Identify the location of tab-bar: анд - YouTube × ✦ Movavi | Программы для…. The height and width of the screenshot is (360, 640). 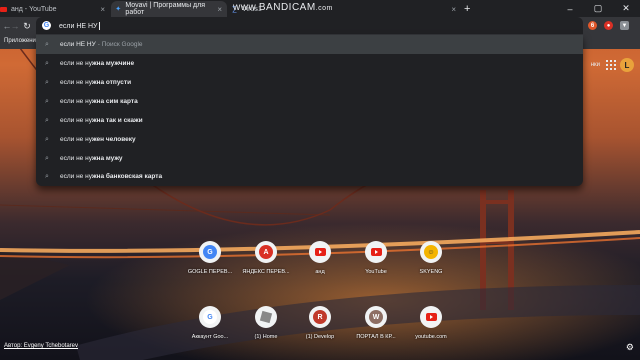
(320, 8).